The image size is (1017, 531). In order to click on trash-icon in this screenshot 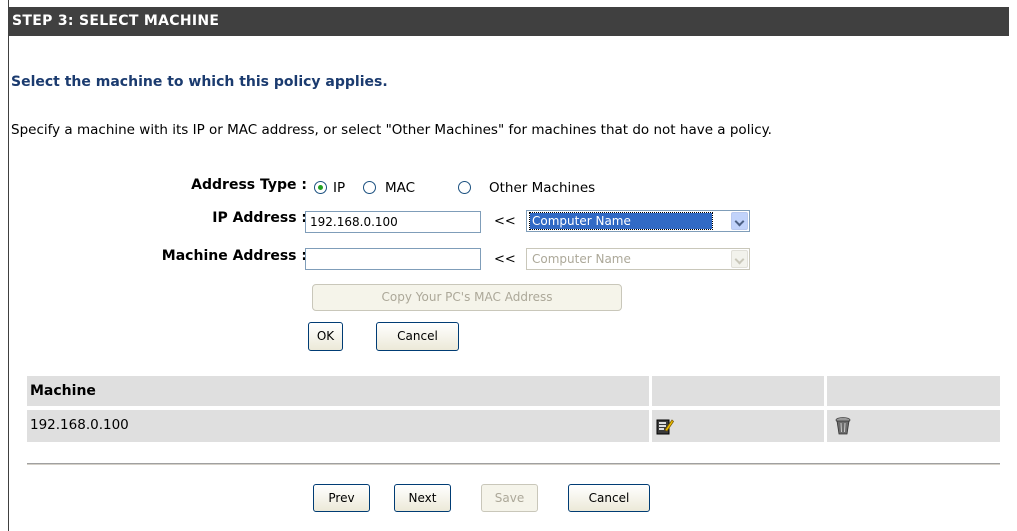, I will do `click(843, 426)`.